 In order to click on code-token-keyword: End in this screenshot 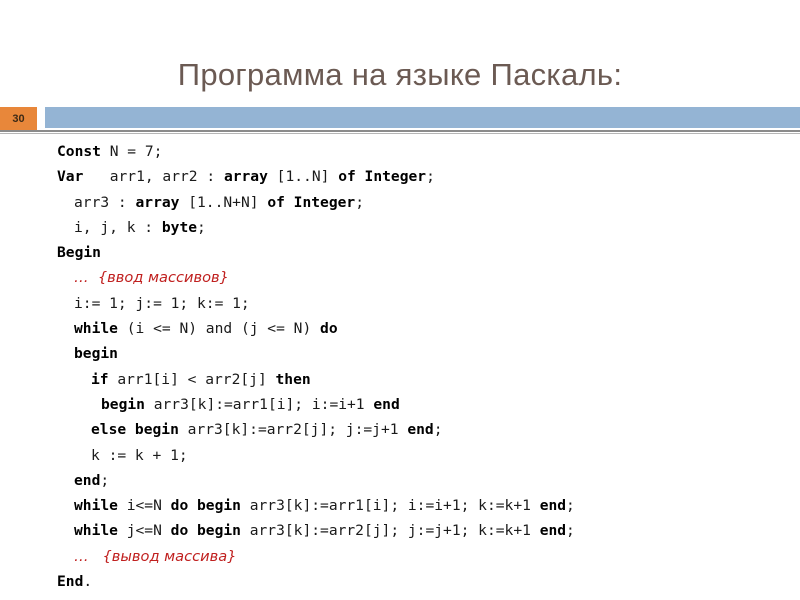, I will do `click(70, 582)`.